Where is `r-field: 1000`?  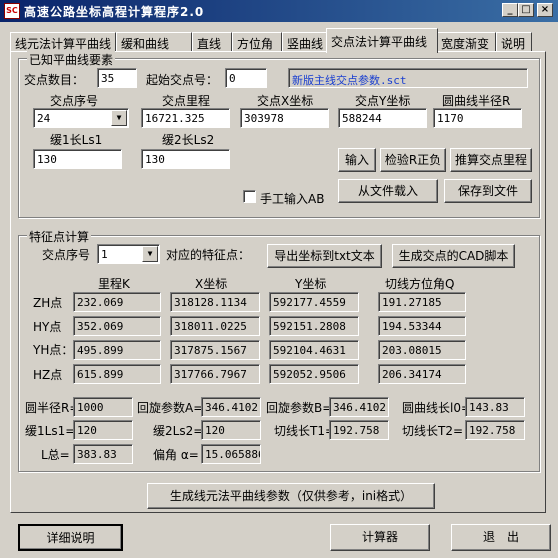 r-field: 1000 is located at coordinates (103, 407).